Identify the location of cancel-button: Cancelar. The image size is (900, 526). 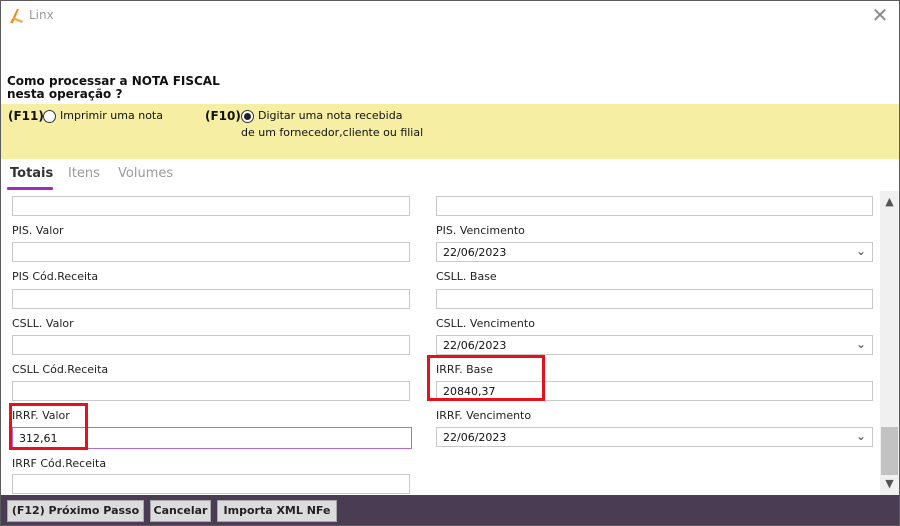
(180, 511).